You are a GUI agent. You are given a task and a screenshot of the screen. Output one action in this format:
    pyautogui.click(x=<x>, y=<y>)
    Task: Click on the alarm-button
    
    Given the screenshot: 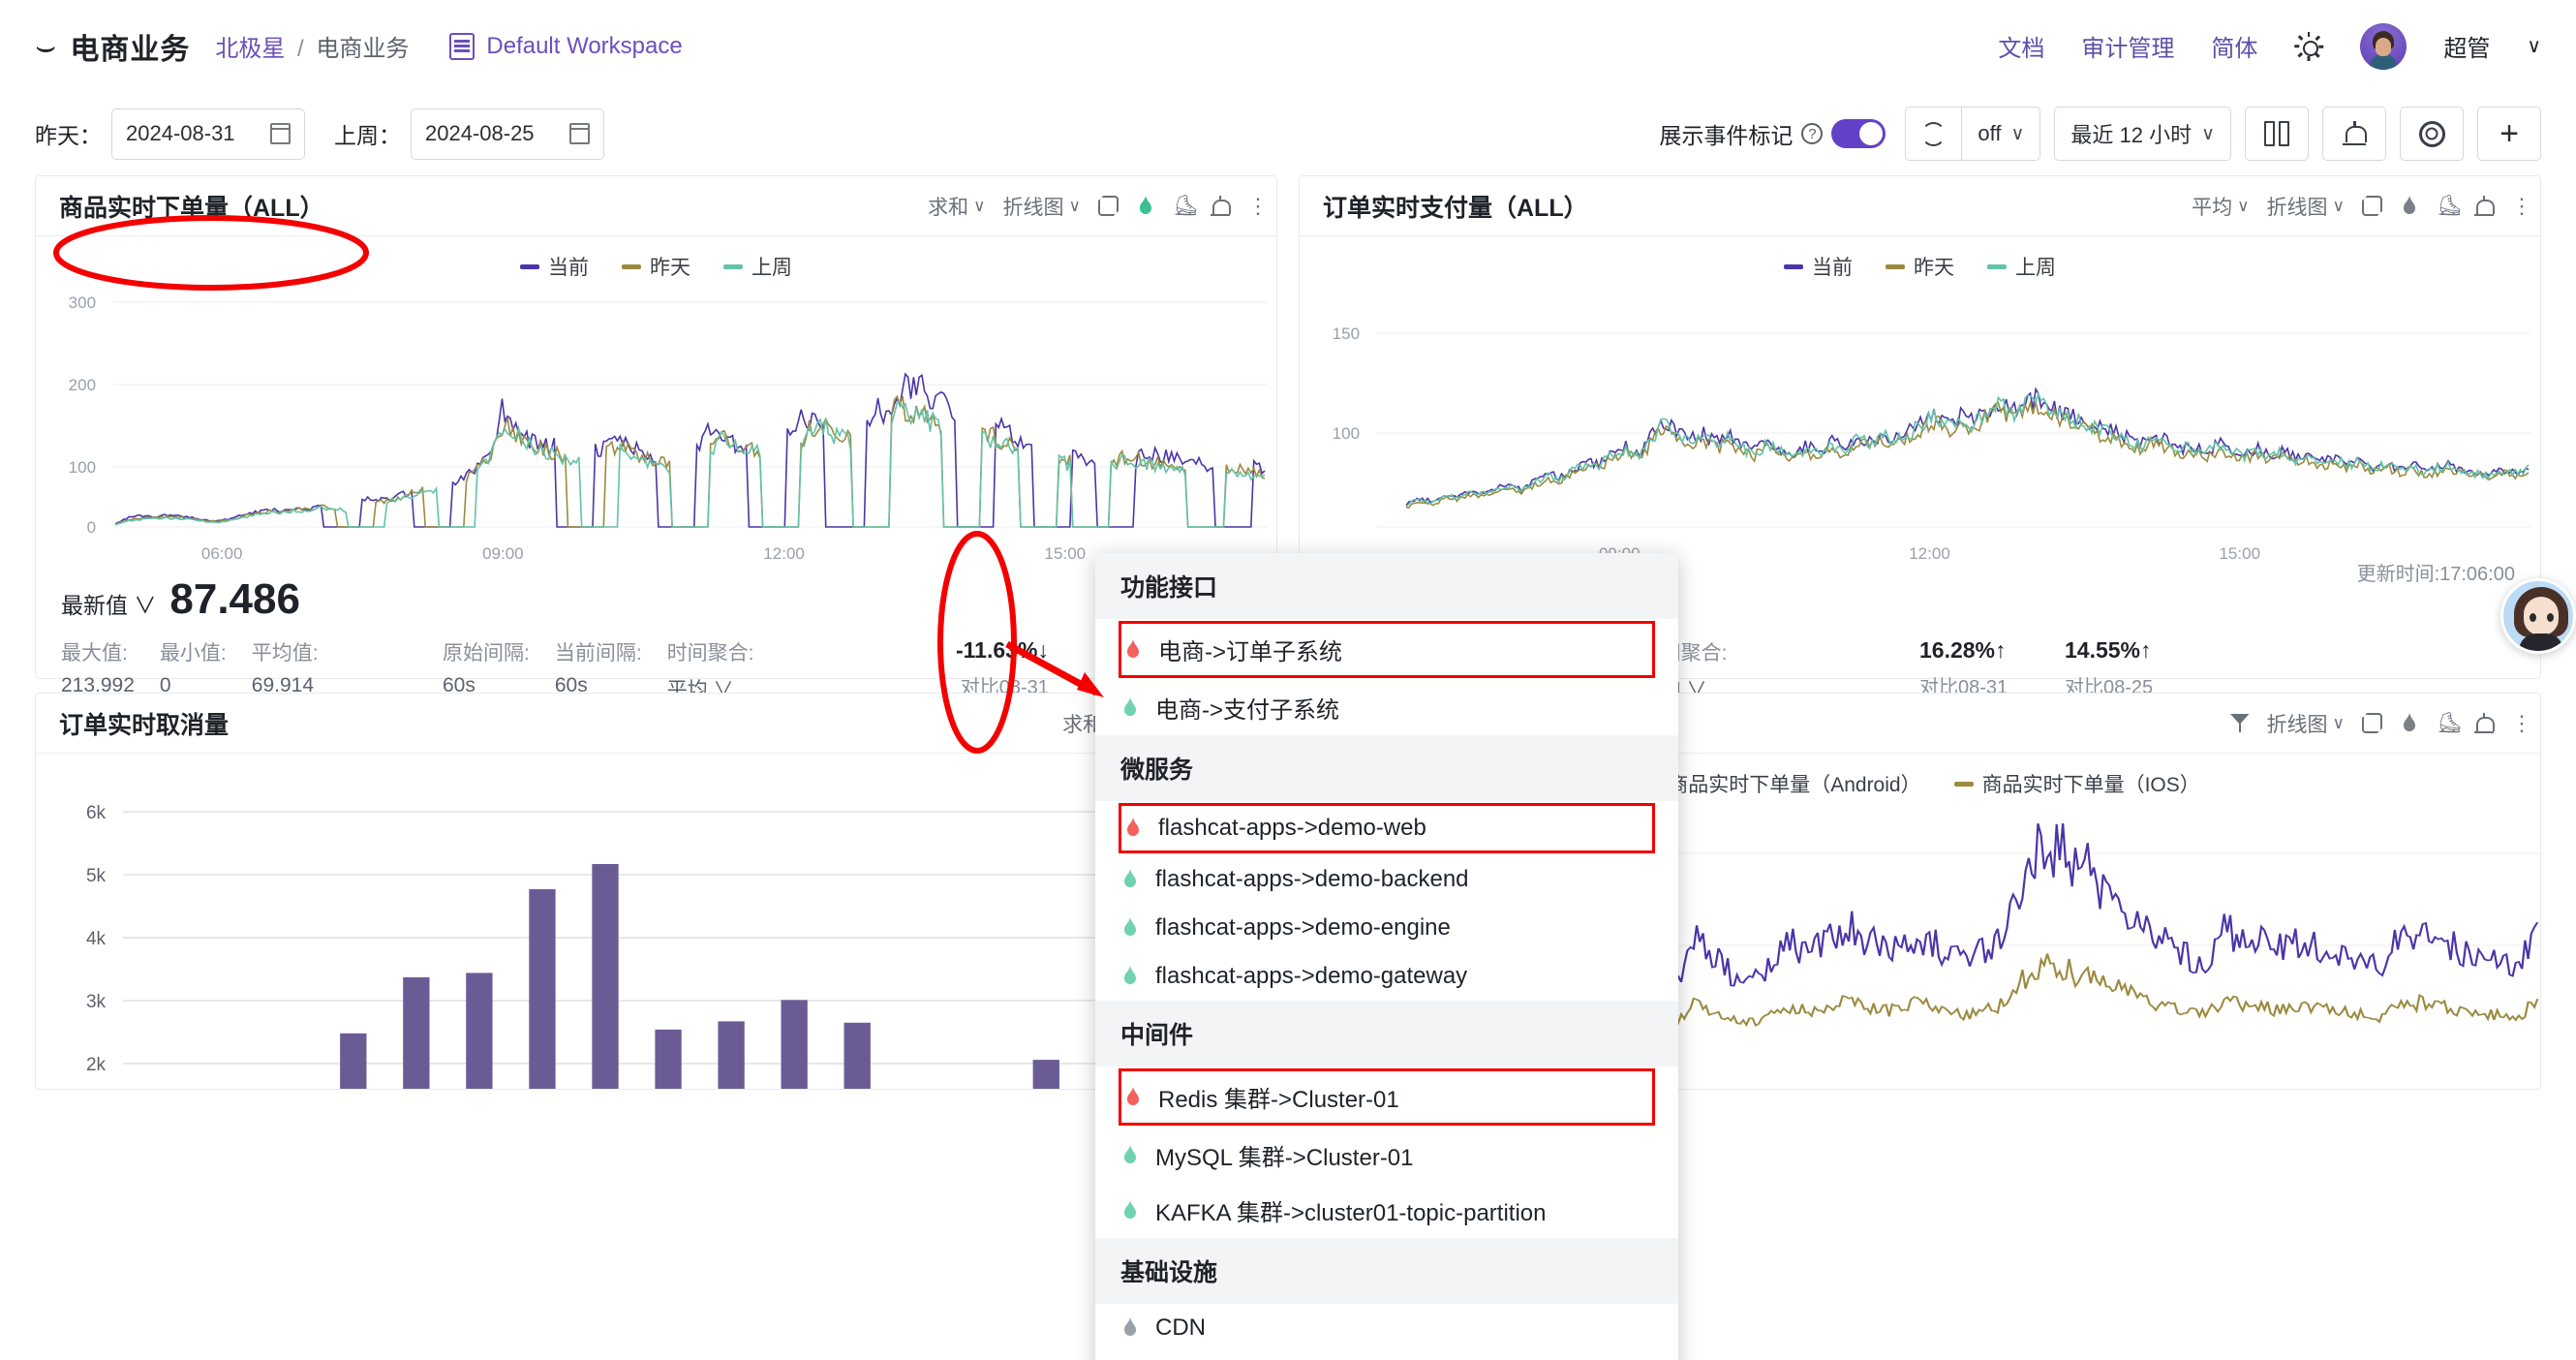 What is the action you would take?
    pyautogui.click(x=2354, y=134)
    